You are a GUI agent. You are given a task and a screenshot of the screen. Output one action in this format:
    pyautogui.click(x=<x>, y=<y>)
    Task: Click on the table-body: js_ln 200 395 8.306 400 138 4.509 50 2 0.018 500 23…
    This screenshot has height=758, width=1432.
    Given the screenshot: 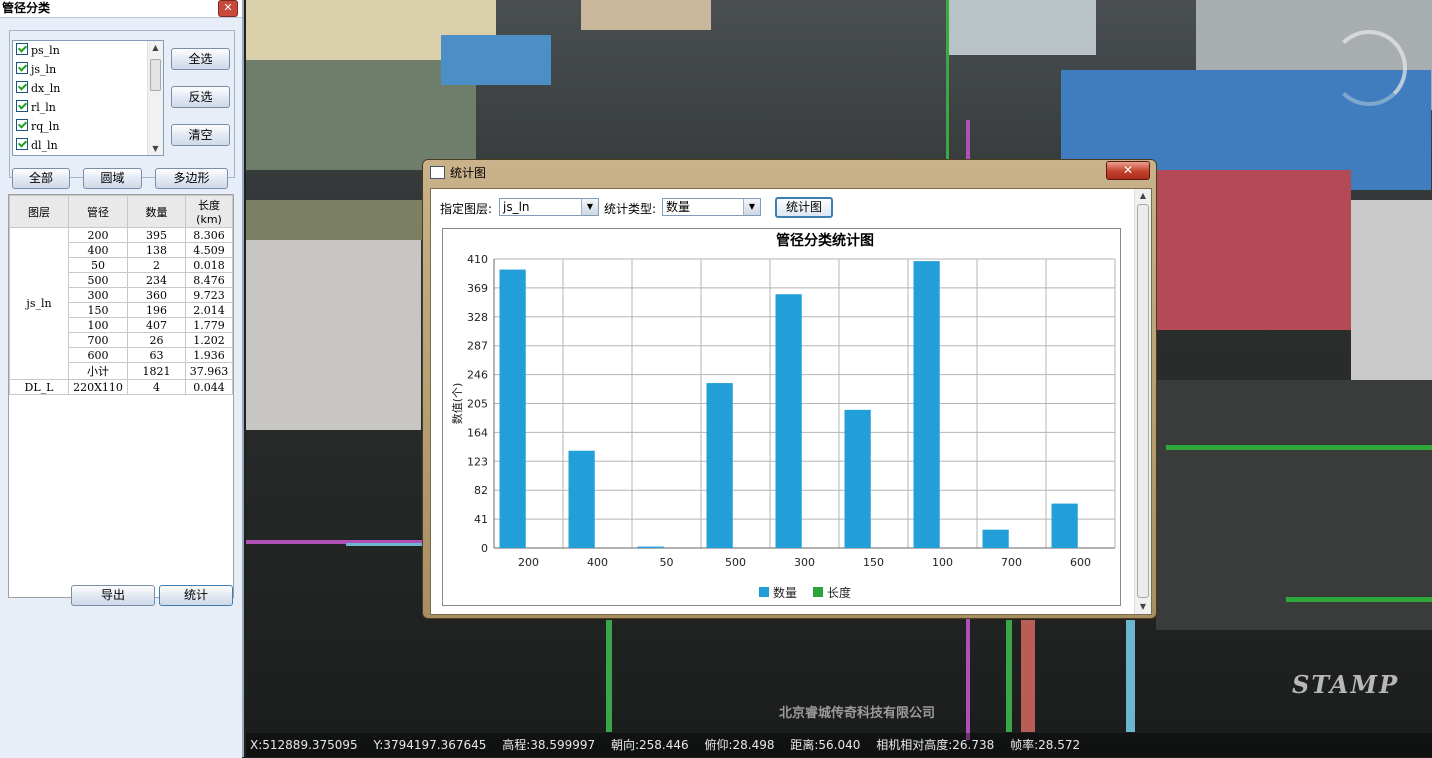 What is the action you would take?
    pyautogui.click(x=121, y=311)
    